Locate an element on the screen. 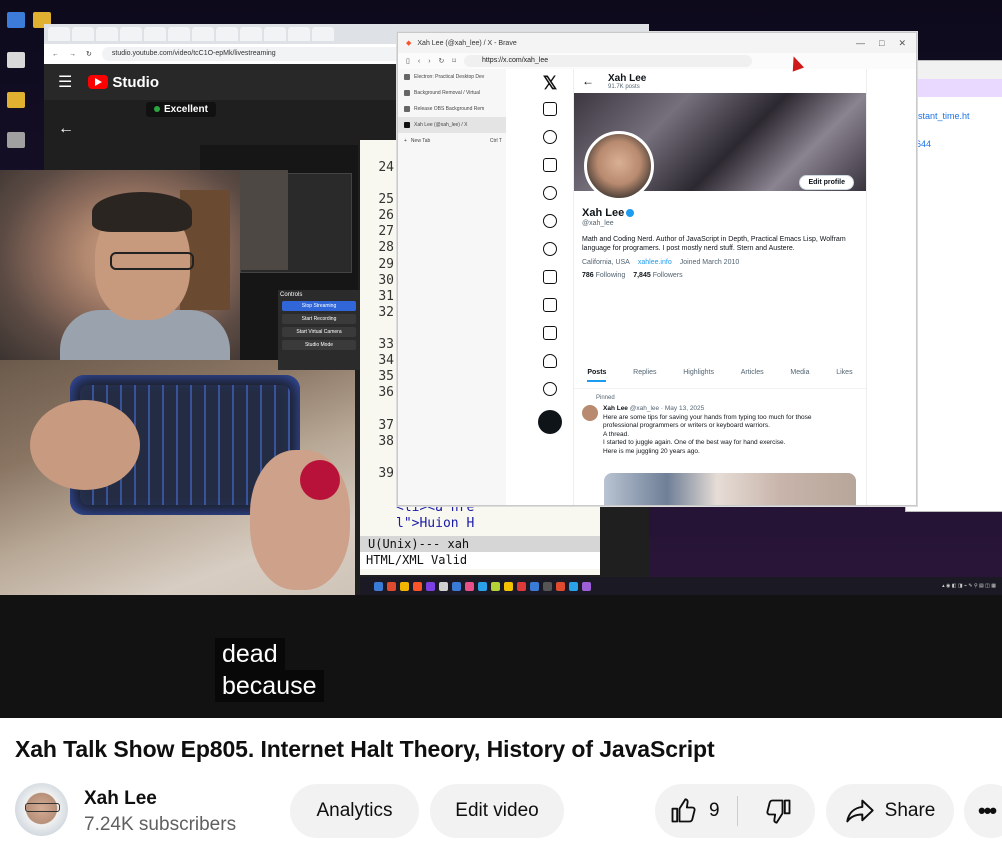  page-link: 644 is located at coordinates (959, 144).